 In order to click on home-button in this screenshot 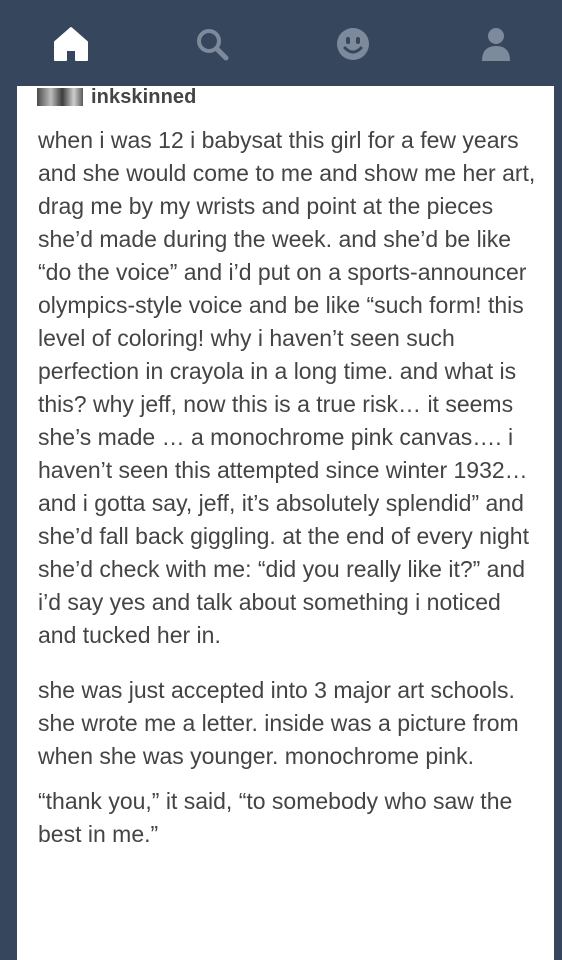, I will do `click(71, 44)`.